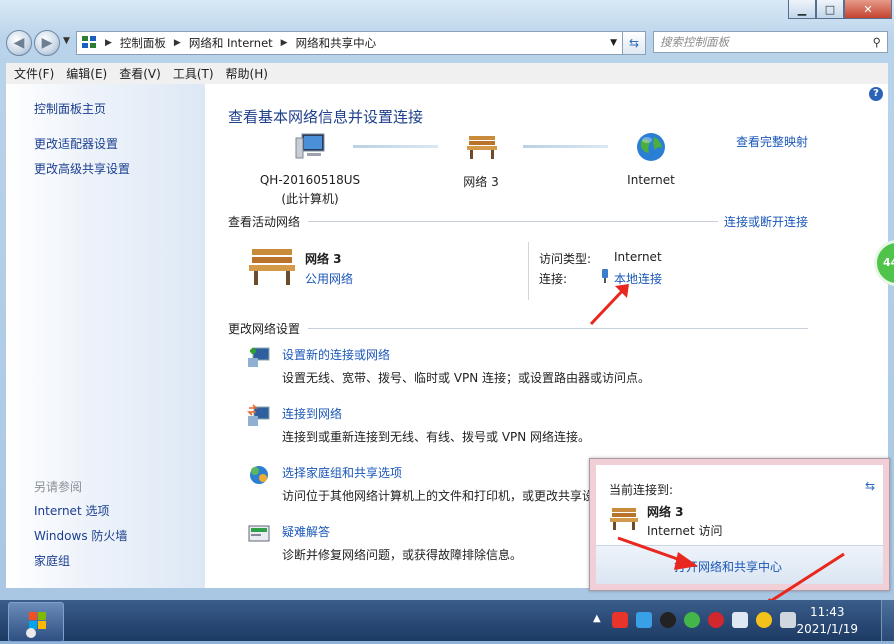  I want to click on connect-disconnect-link: 连接或断开连接, so click(766, 221).